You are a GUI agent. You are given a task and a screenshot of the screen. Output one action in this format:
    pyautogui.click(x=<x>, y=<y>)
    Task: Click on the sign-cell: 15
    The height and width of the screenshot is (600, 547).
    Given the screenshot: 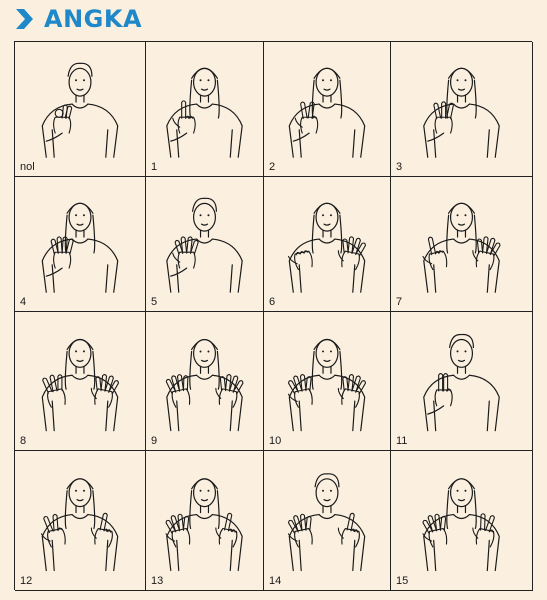 What is the action you would take?
    pyautogui.click(x=462, y=521)
    